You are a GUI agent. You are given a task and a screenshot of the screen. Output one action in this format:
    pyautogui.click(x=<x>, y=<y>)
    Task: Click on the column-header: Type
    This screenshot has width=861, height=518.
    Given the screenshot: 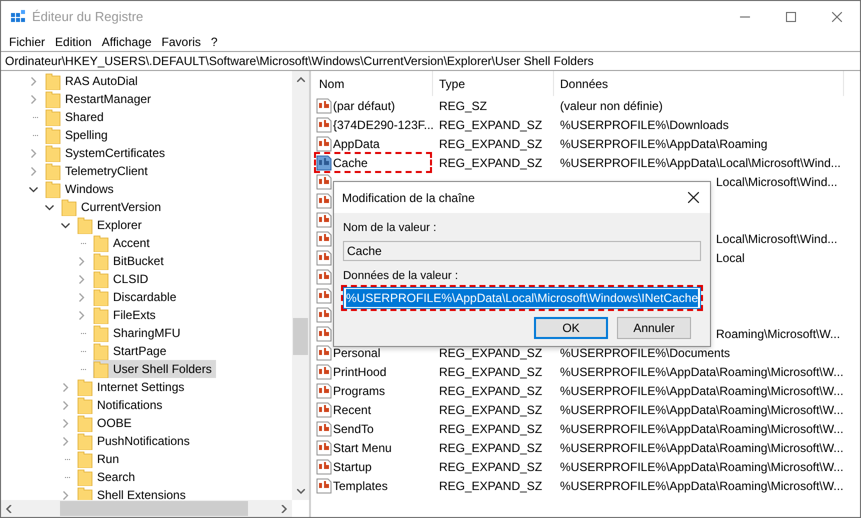 What is the action you would take?
    pyautogui.click(x=493, y=83)
    